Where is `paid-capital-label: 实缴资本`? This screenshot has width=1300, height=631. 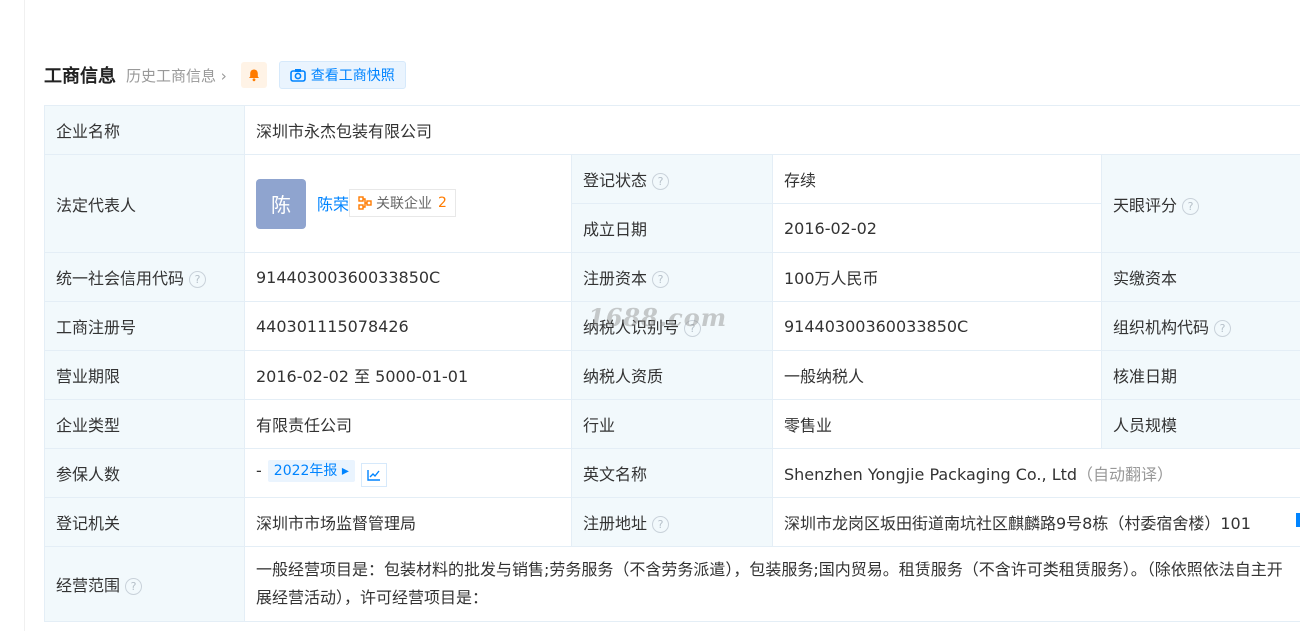 paid-capital-label: 实缴资本 is located at coordinates (1200, 277).